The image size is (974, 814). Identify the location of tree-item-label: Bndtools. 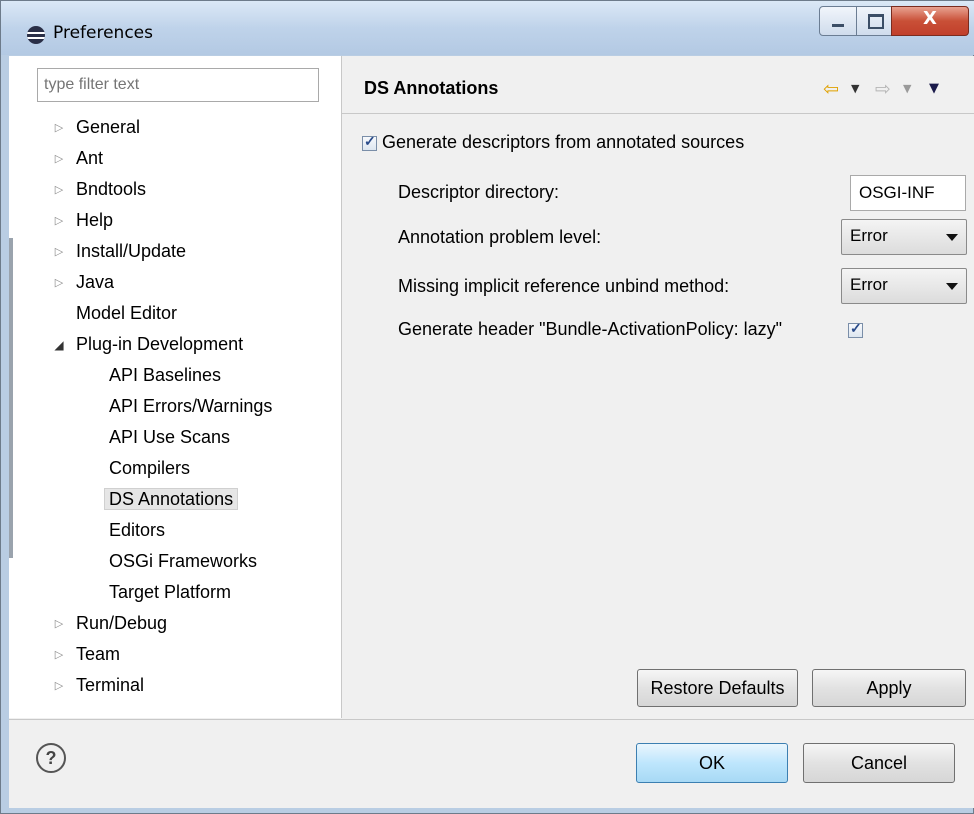
(111, 189).